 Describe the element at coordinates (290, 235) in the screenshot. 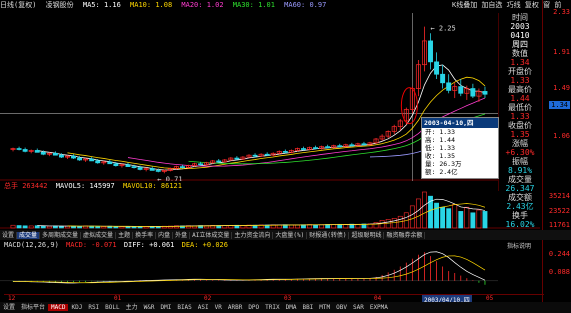

I see `indicator-tab: 大盘量(%)` at that location.